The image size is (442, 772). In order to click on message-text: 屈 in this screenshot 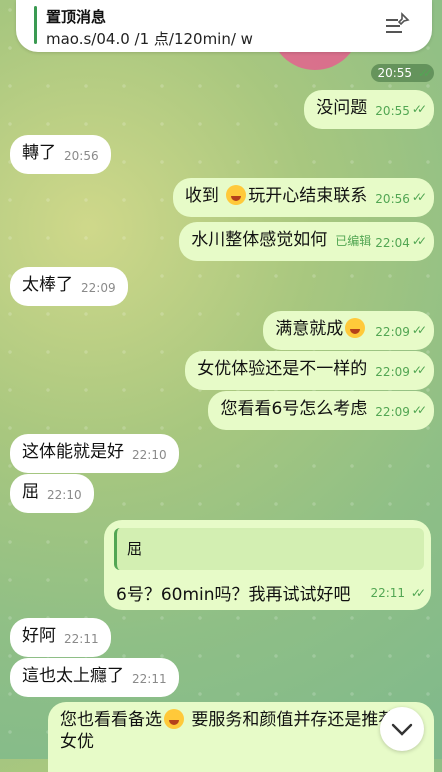, I will do `click(30, 492)`.